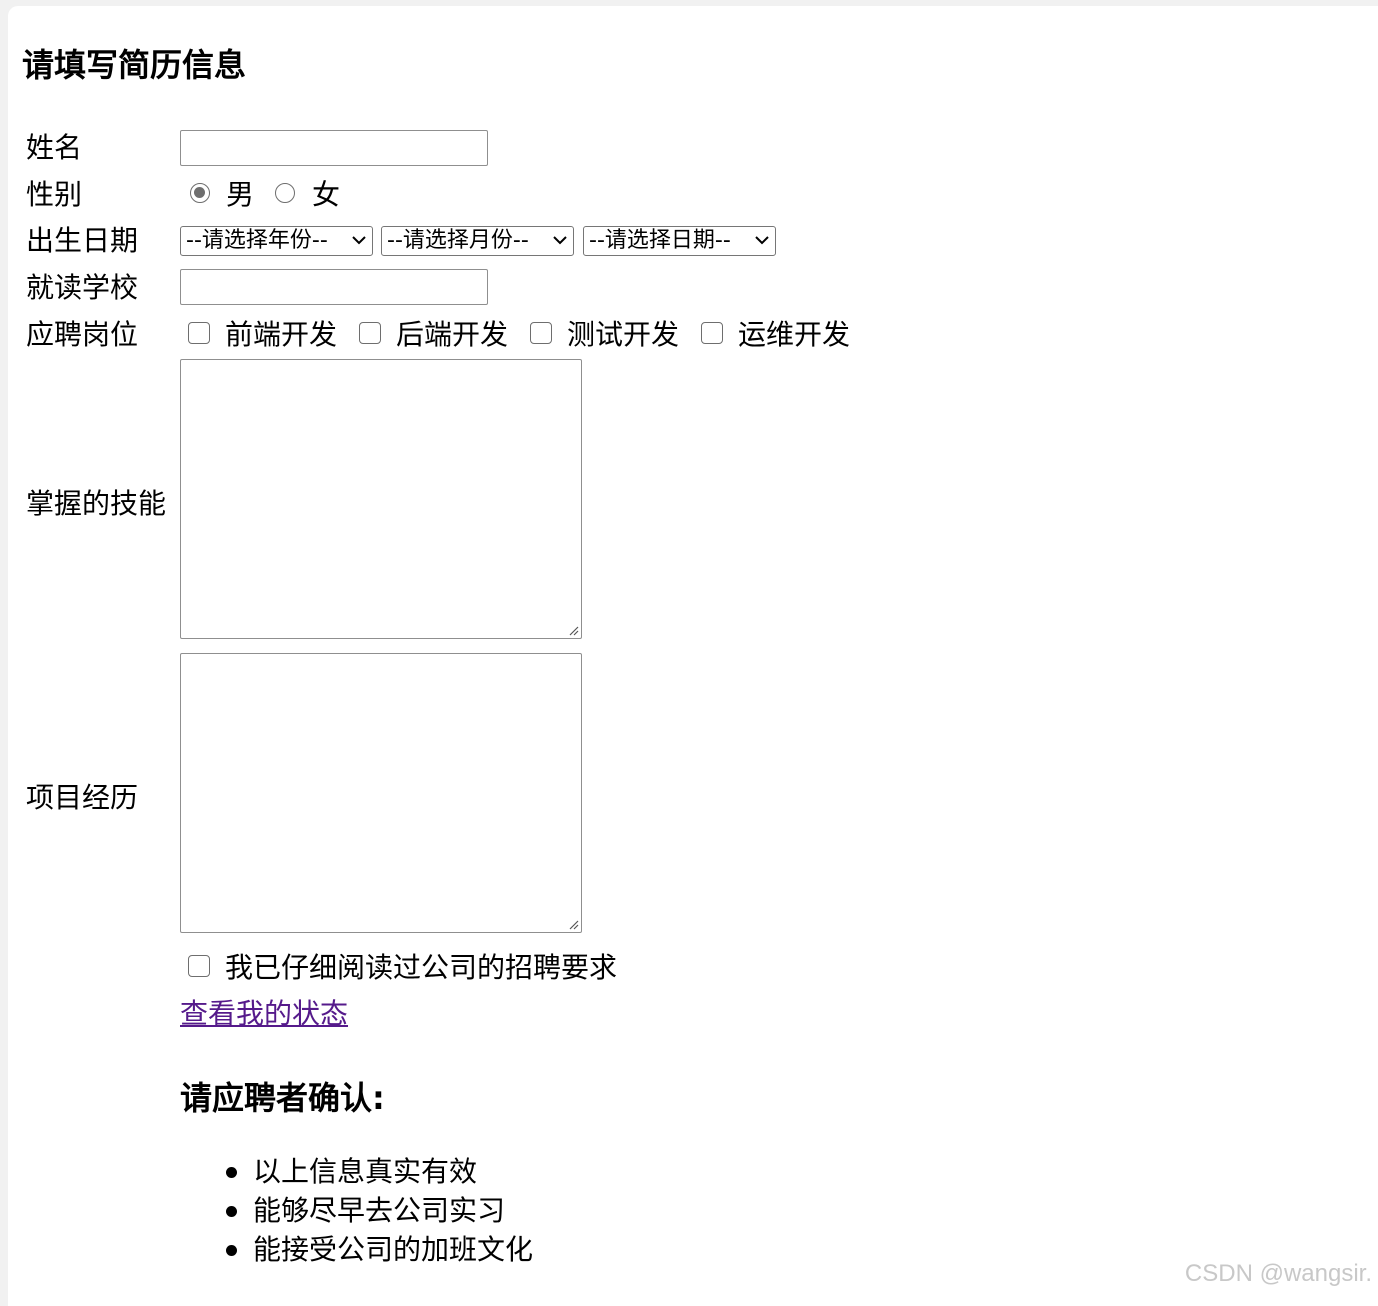  I want to click on name-input, so click(334, 148).